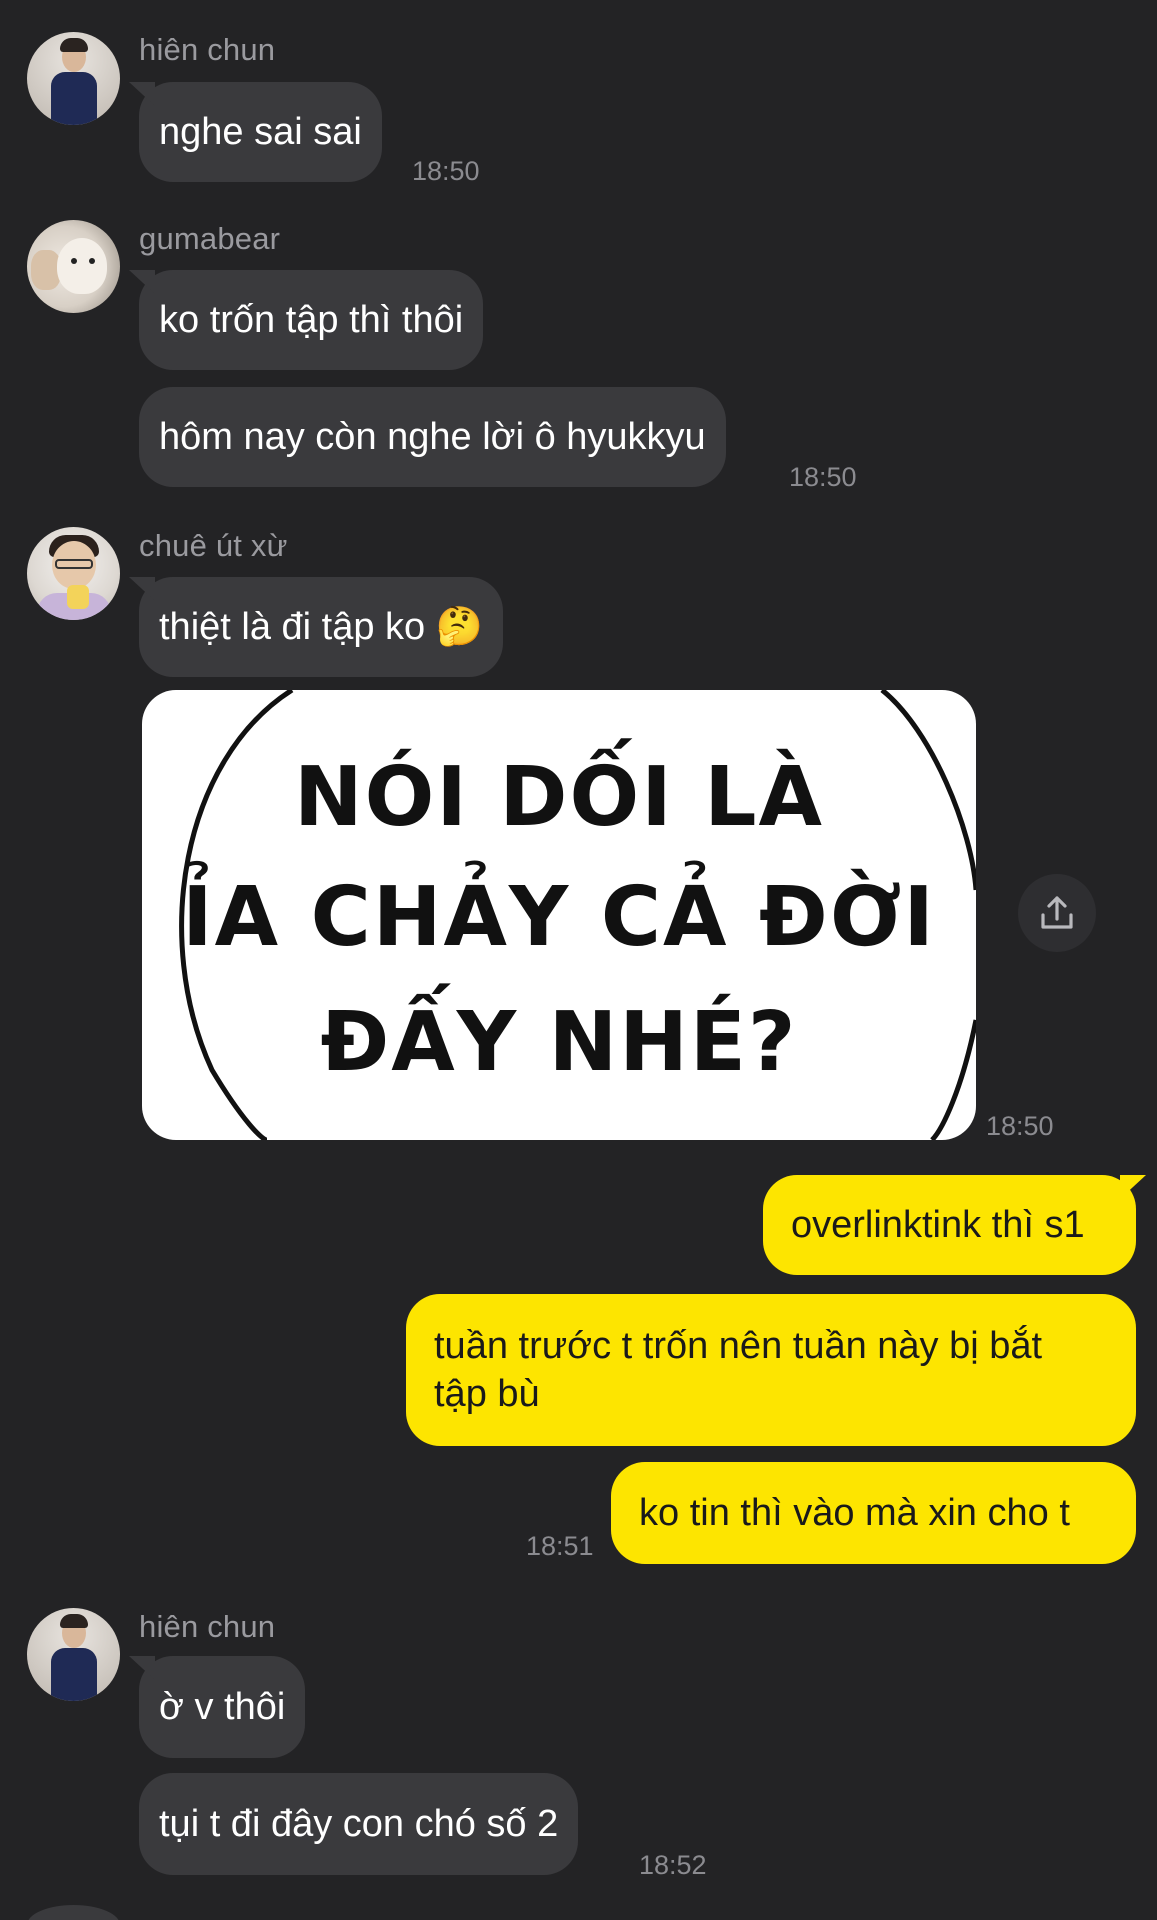  What do you see at coordinates (210, 238) in the screenshot?
I see `sender-name: gumabear` at bounding box center [210, 238].